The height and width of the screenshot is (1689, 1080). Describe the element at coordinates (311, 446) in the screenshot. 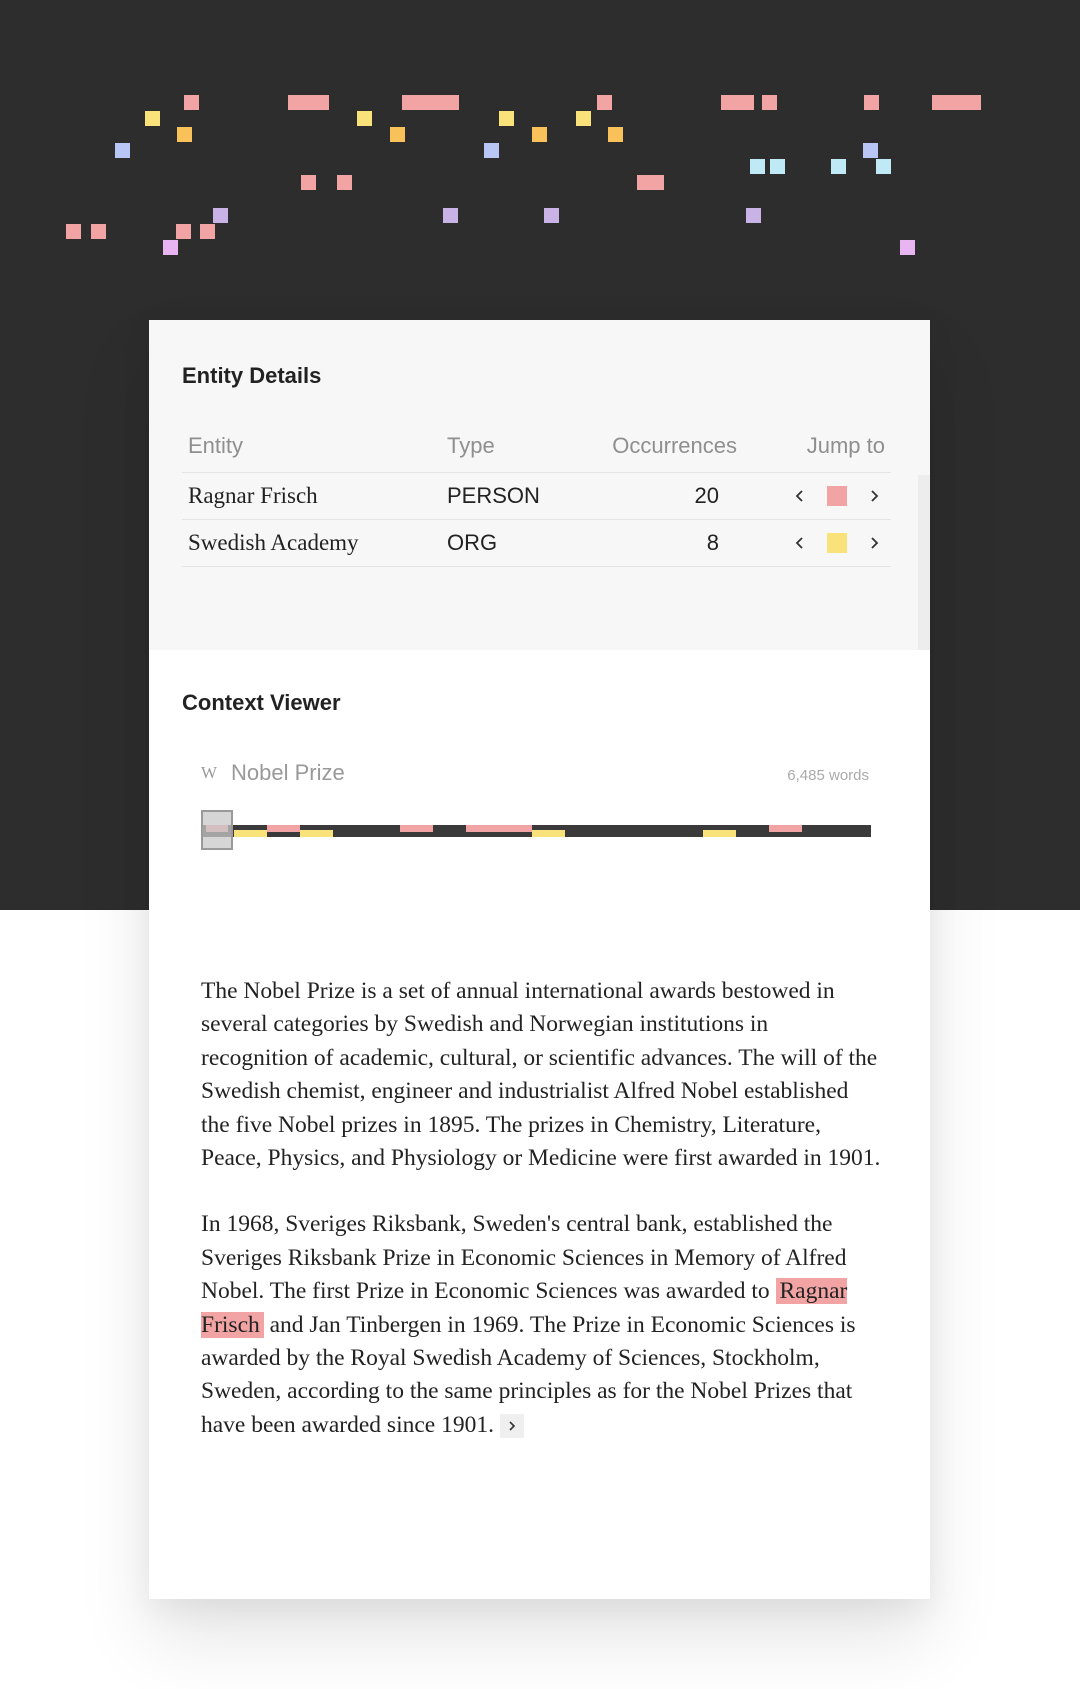

I see `column-header-entity: Entity` at that location.